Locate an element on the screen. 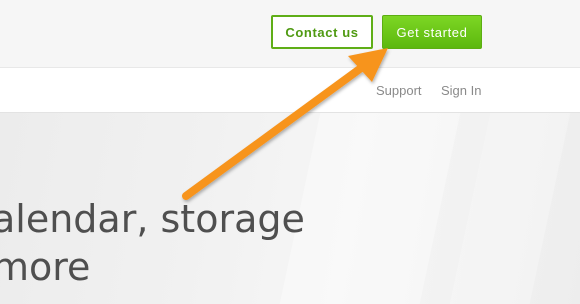 This screenshot has height=304, width=580. contact-us-button: Contact us is located at coordinates (322, 32).